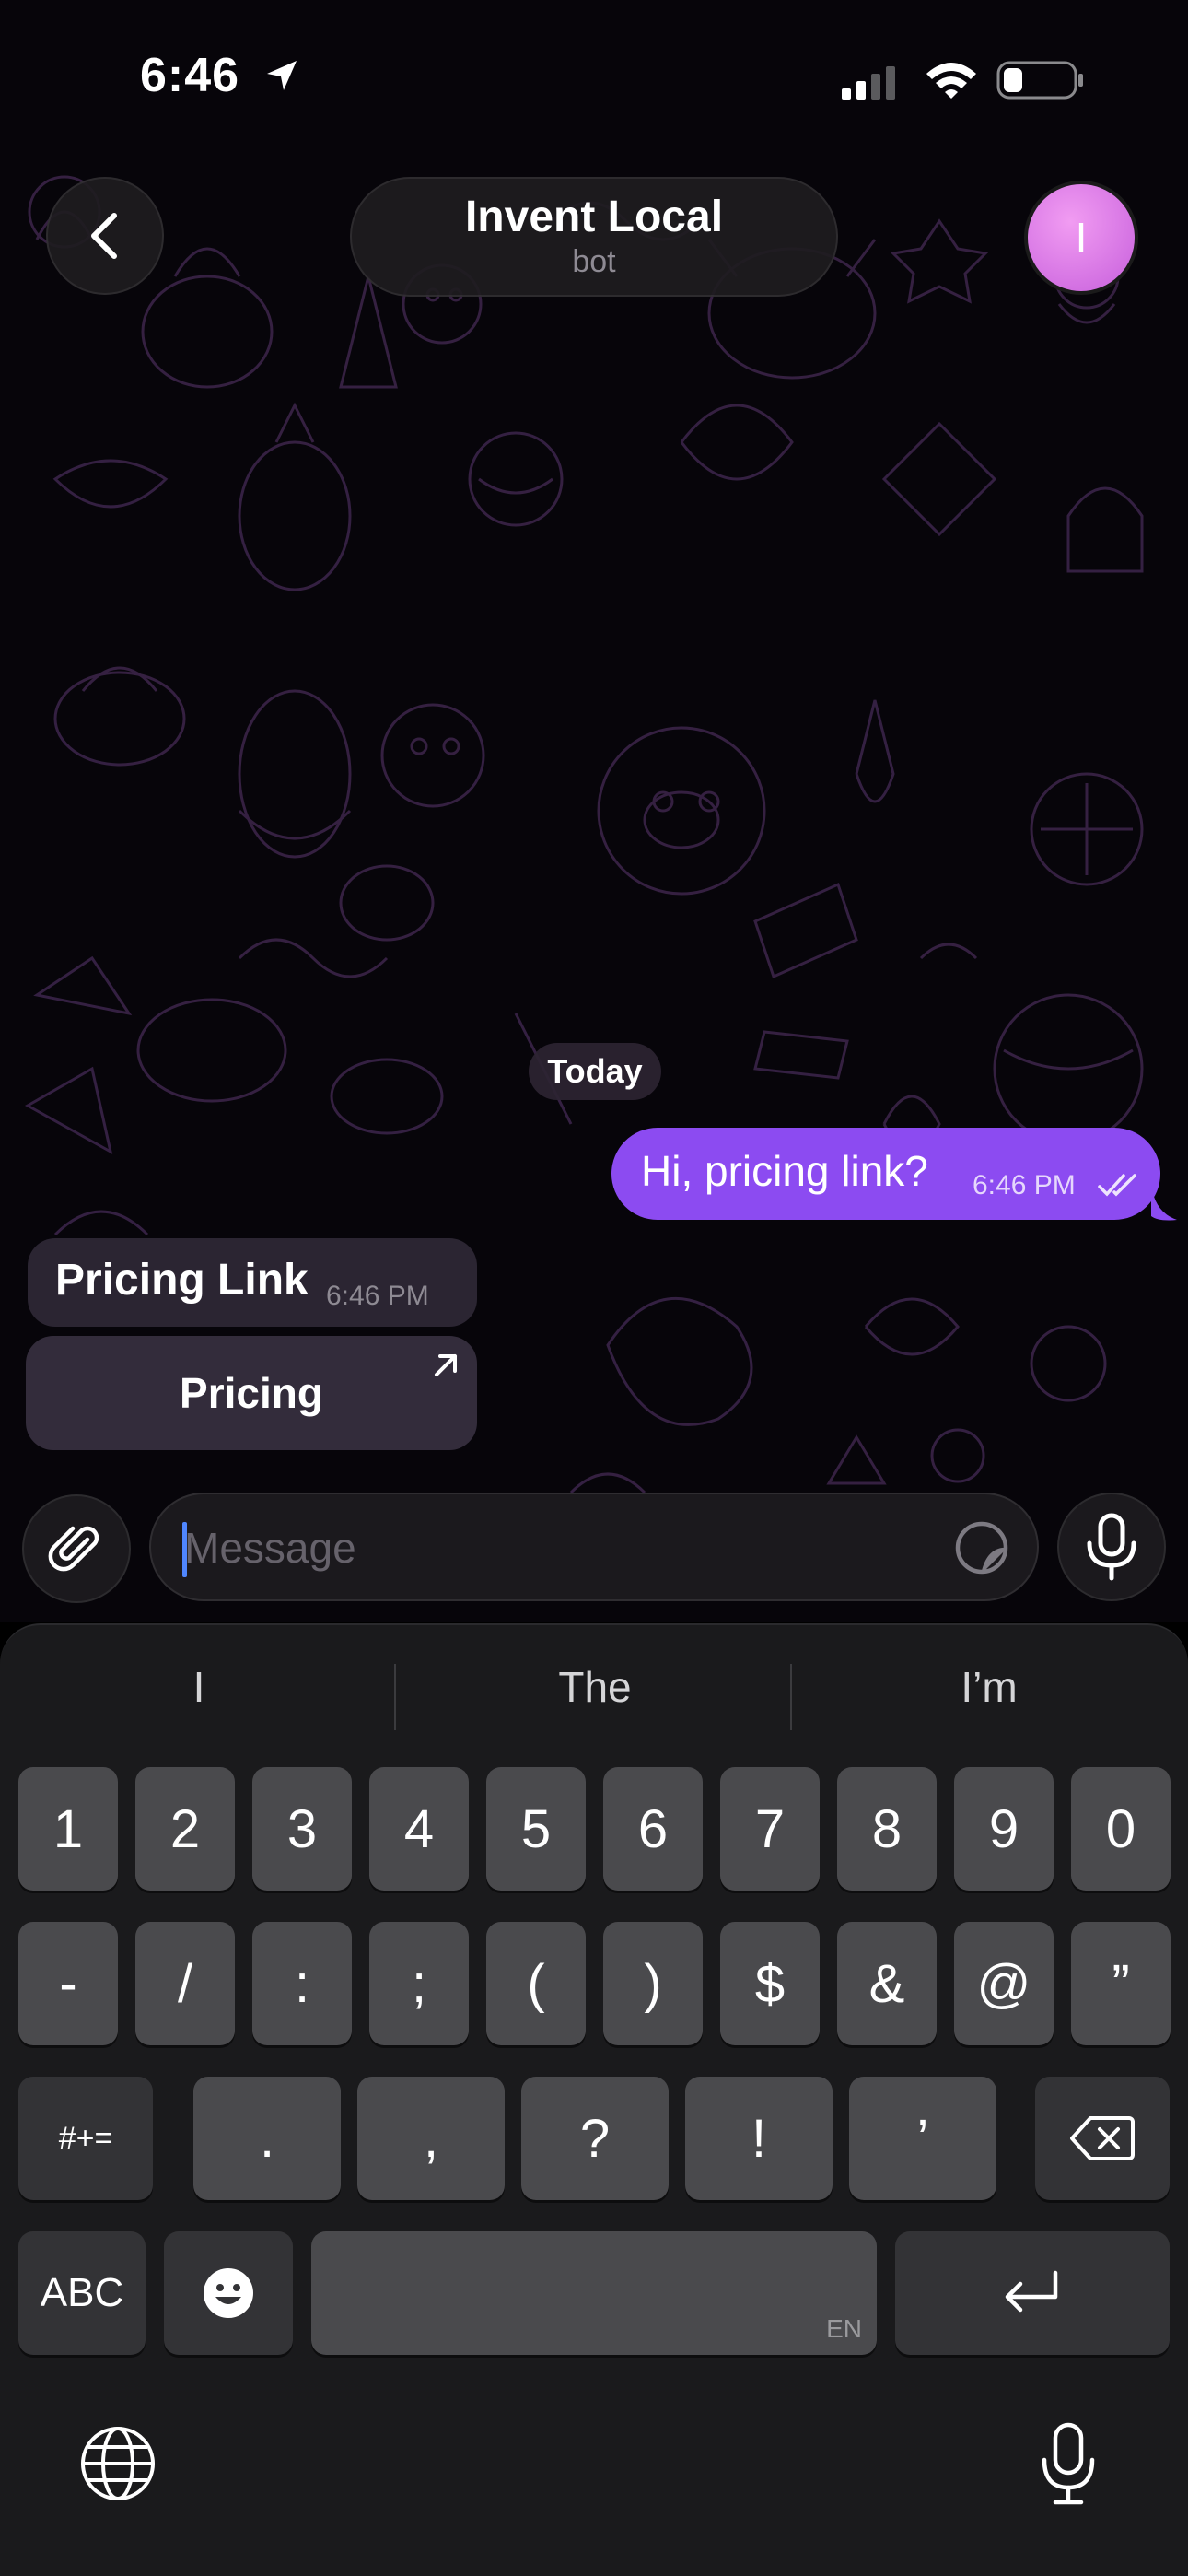 The height and width of the screenshot is (2576, 1188). I want to click on return-icon, so click(1031, 2291).